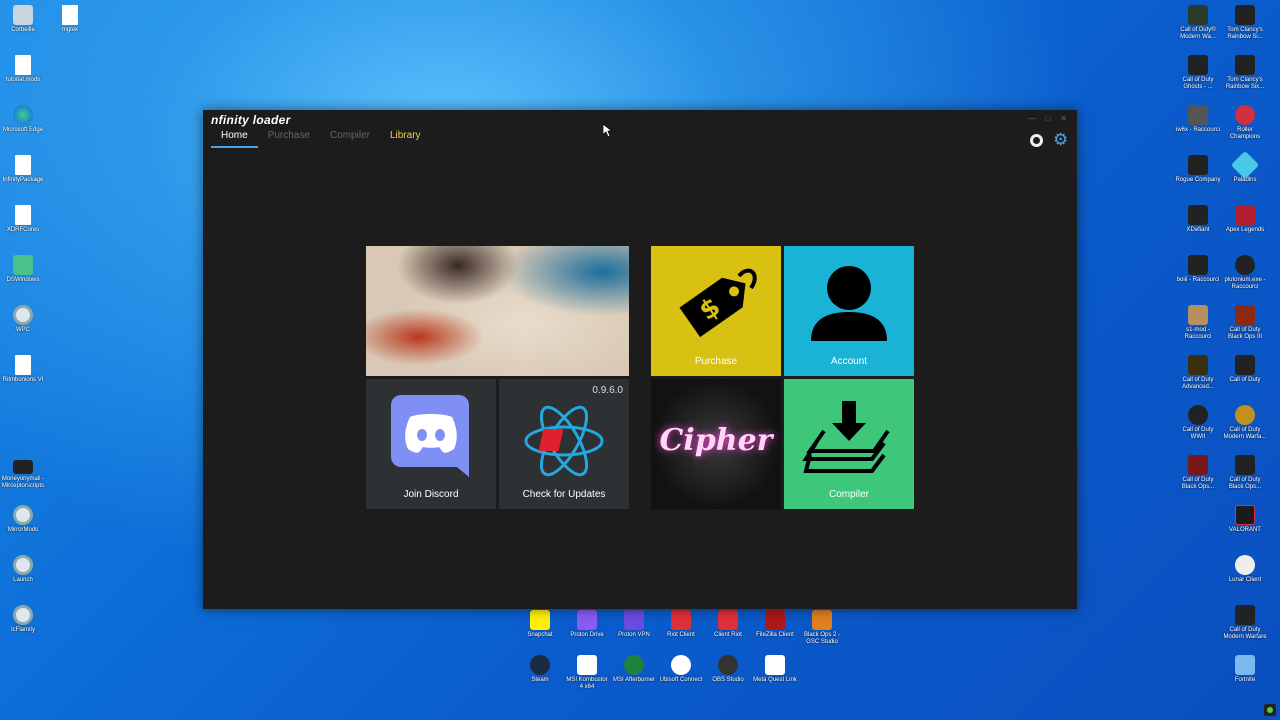  What do you see at coordinates (405, 139) in the screenshot?
I see `tab-library: Library` at bounding box center [405, 139].